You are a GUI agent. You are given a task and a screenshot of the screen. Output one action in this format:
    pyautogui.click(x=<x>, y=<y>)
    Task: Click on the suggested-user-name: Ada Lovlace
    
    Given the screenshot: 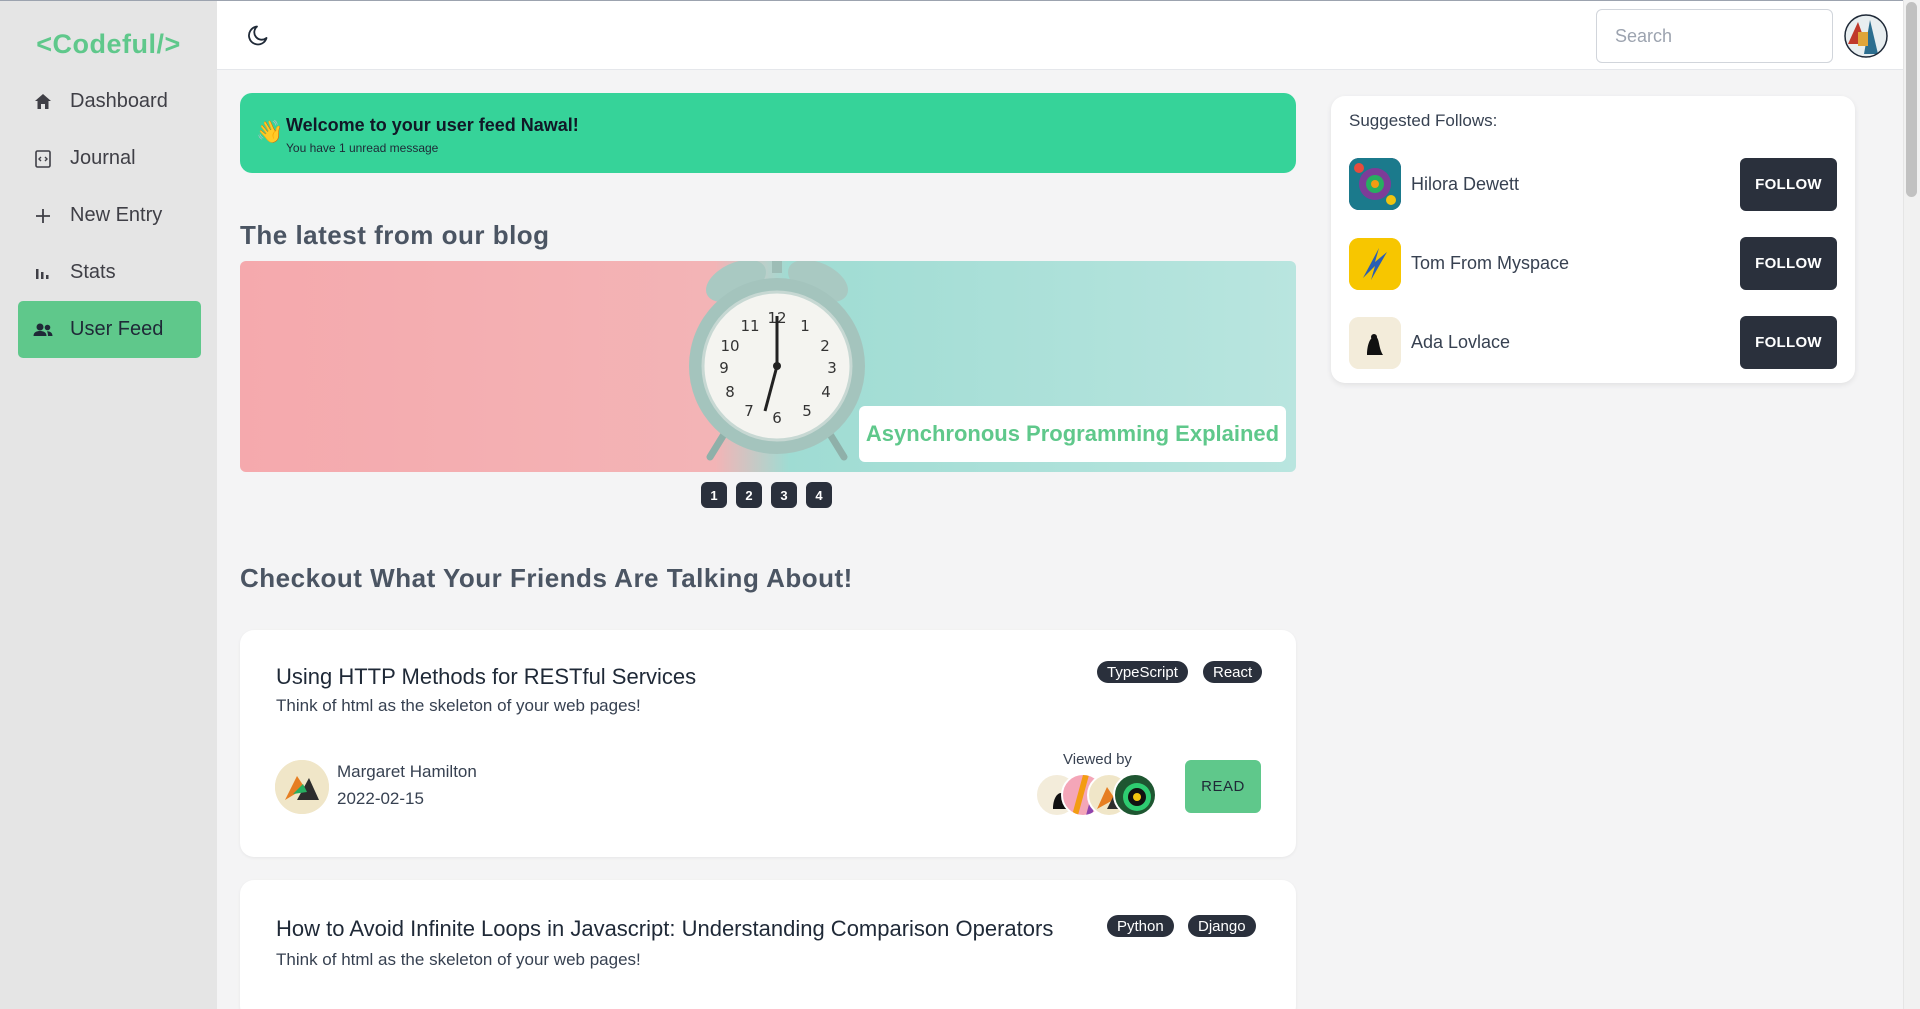 What is the action you would take?
    pyautogui.click(x=1460, y=342)
    